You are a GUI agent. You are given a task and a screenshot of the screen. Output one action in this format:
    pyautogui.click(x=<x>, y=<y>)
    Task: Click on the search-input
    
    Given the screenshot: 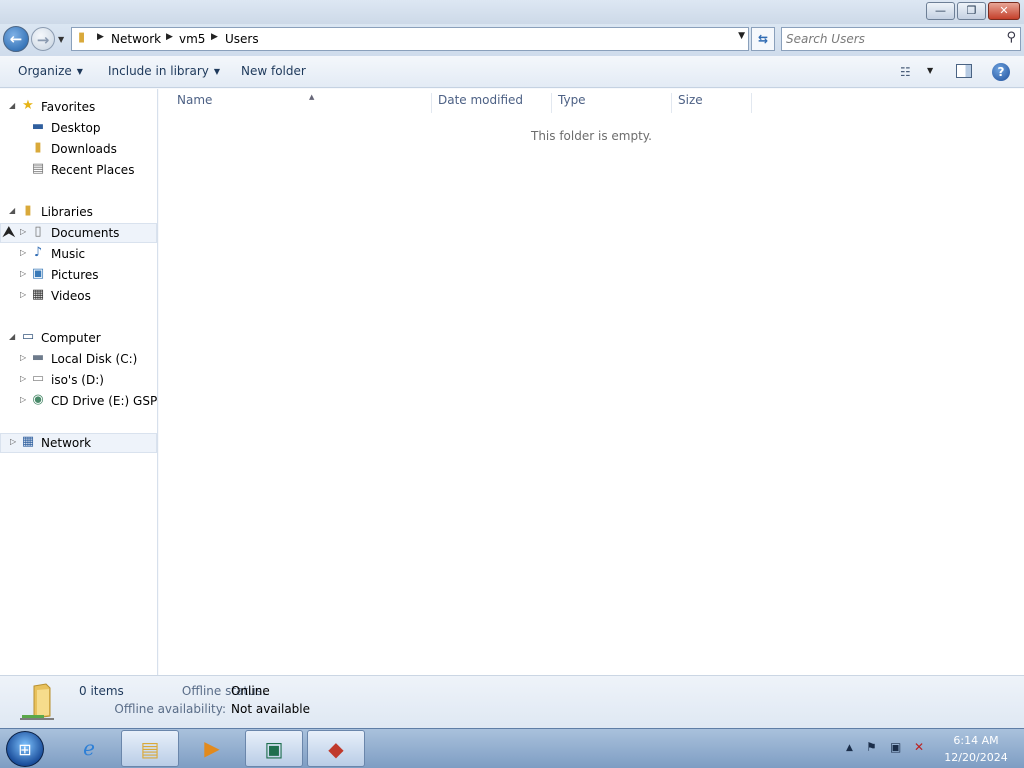 What is the action you would take?
    pyautogui.click(x=891, y=39)
    